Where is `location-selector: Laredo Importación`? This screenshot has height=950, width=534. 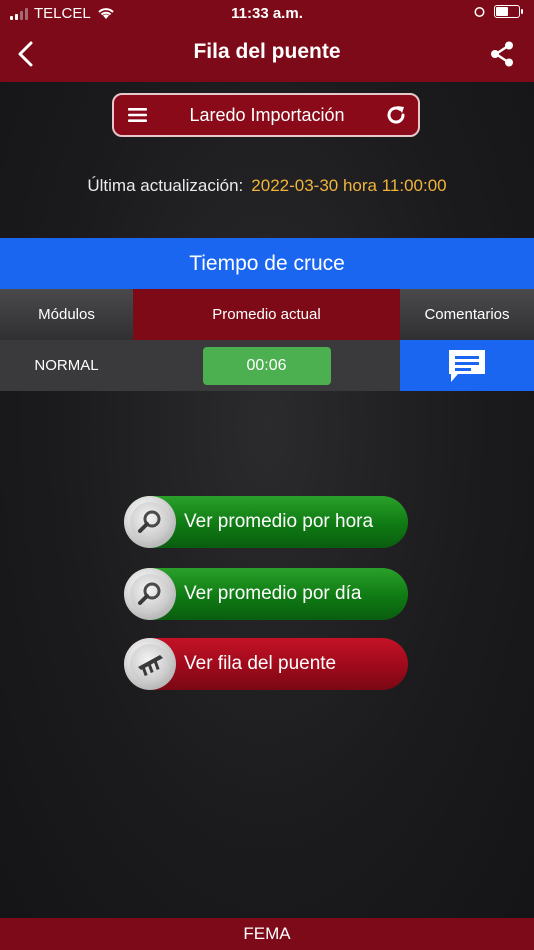 location-selector: Laredo Importación is located at coordinates (266, 115).